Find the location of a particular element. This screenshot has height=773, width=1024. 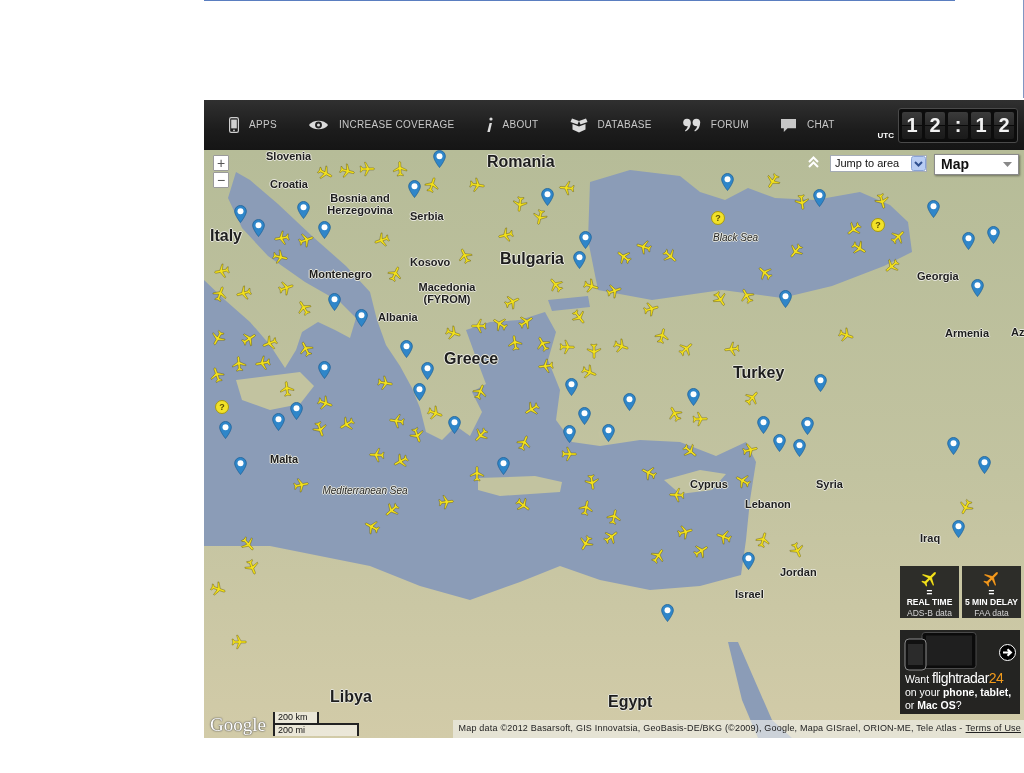

nav-link: FORUM is located at coordinates (715, 125).